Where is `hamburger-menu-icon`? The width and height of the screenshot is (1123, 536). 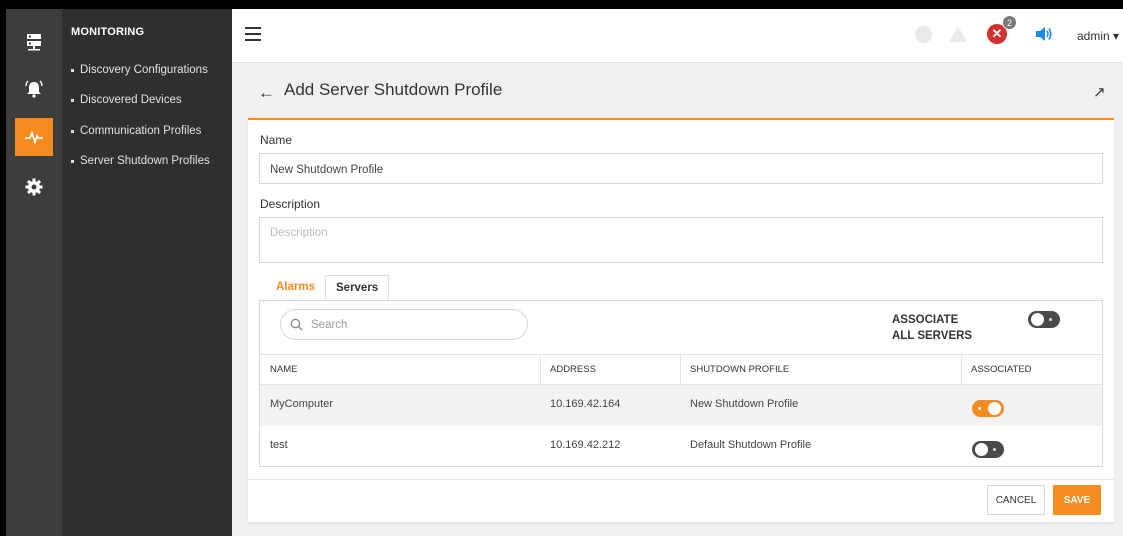 hamburger-menu-icon is located at coordinates (253, 34).